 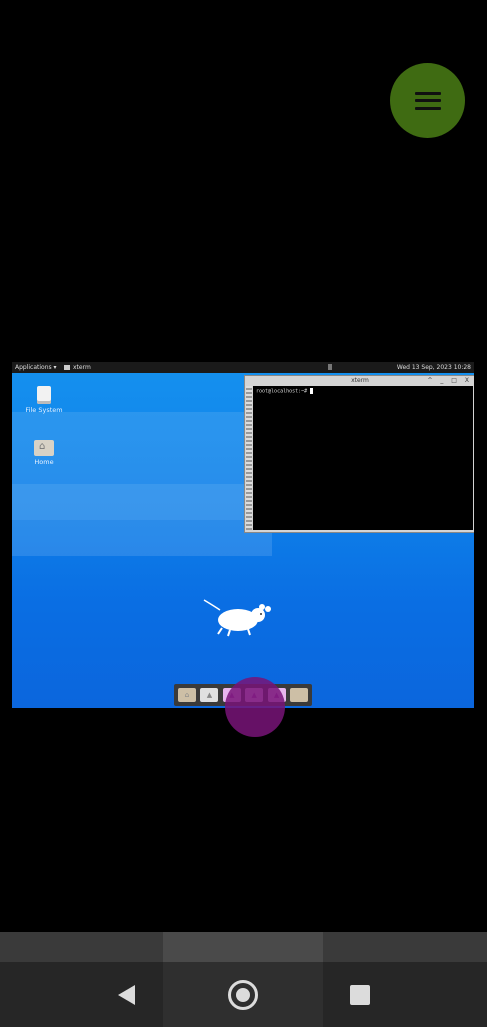 I want to click on recents-icon, so click(x=360, y=994).